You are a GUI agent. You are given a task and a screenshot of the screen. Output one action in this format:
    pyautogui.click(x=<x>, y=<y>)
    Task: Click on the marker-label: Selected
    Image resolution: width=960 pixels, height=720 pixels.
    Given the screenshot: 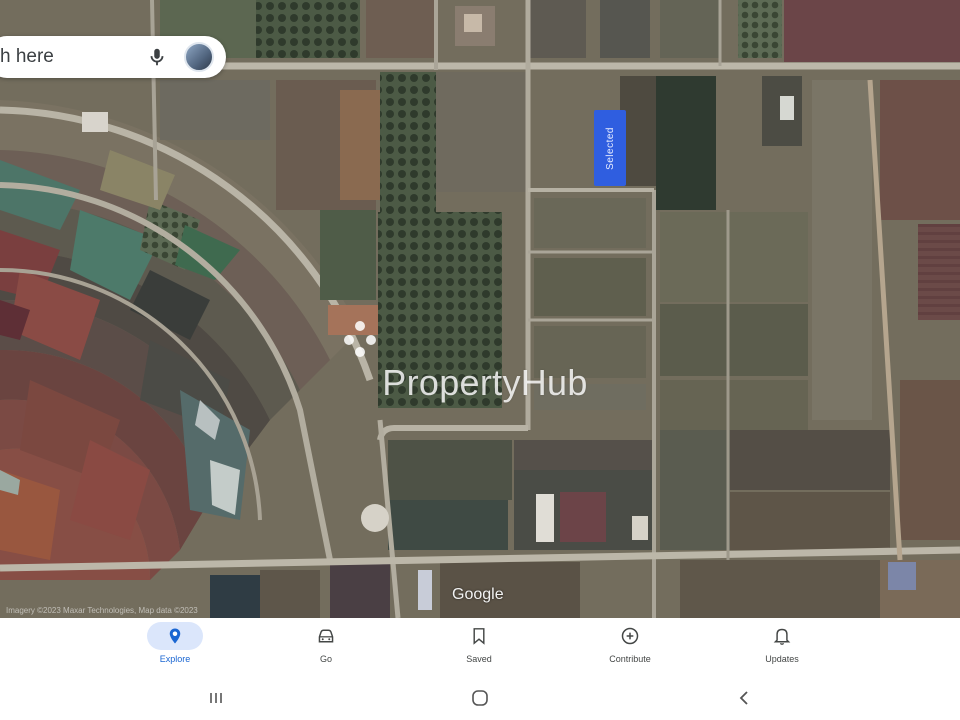 What is the action you would take?
    pyautogui.click(x=610, y=148)
    